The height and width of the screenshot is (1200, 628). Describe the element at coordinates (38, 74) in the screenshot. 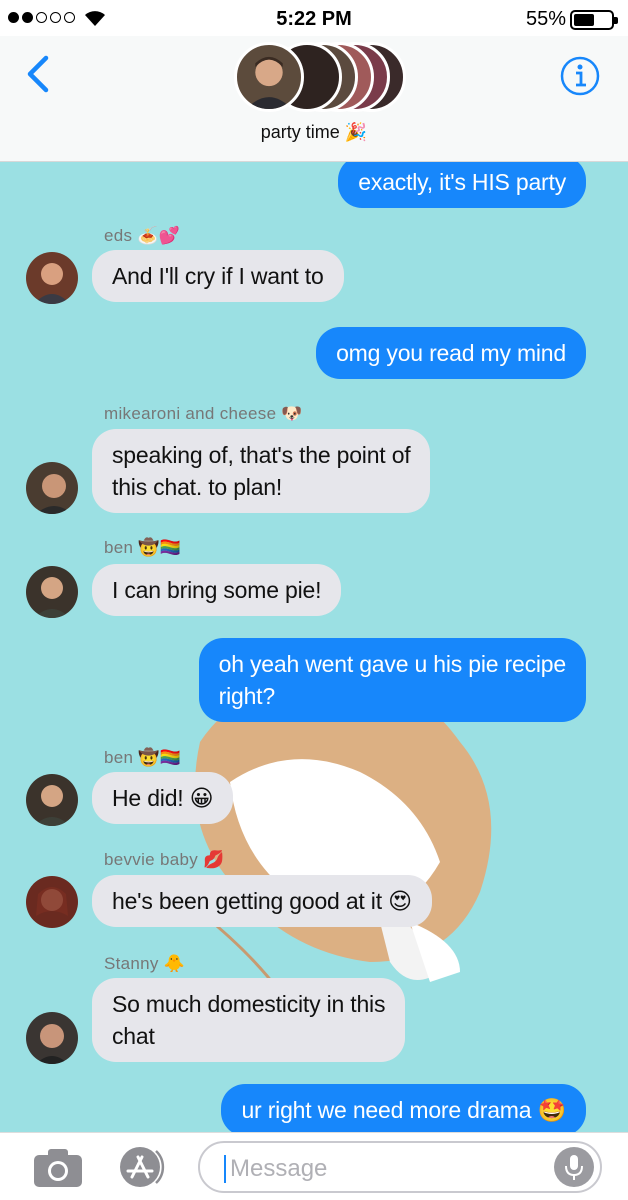

I see `chevron-left-icon` at that location.